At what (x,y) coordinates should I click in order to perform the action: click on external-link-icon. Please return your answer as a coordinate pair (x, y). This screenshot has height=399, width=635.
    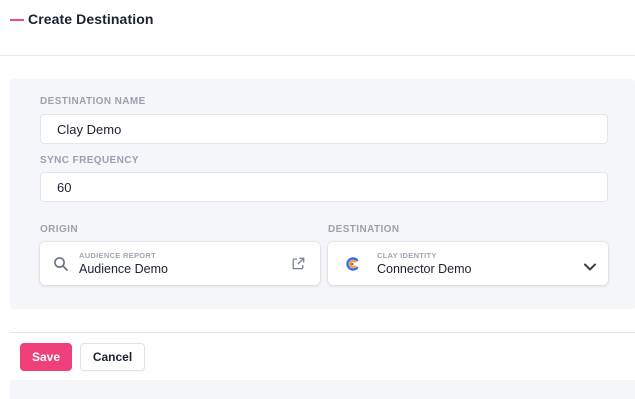
    Looking at the image, I should click on (298, 263).